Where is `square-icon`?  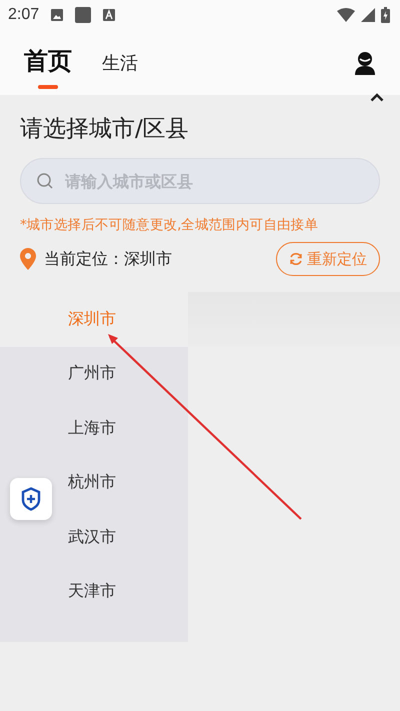 square-icon is located at coordinates (83, 15).